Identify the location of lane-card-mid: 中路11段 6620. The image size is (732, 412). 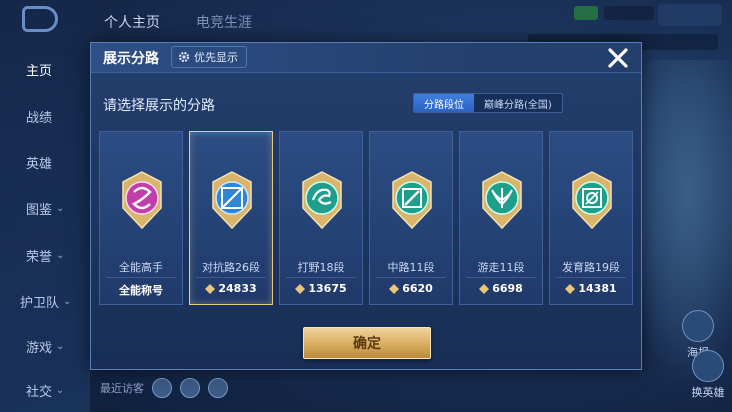
(411, 218).